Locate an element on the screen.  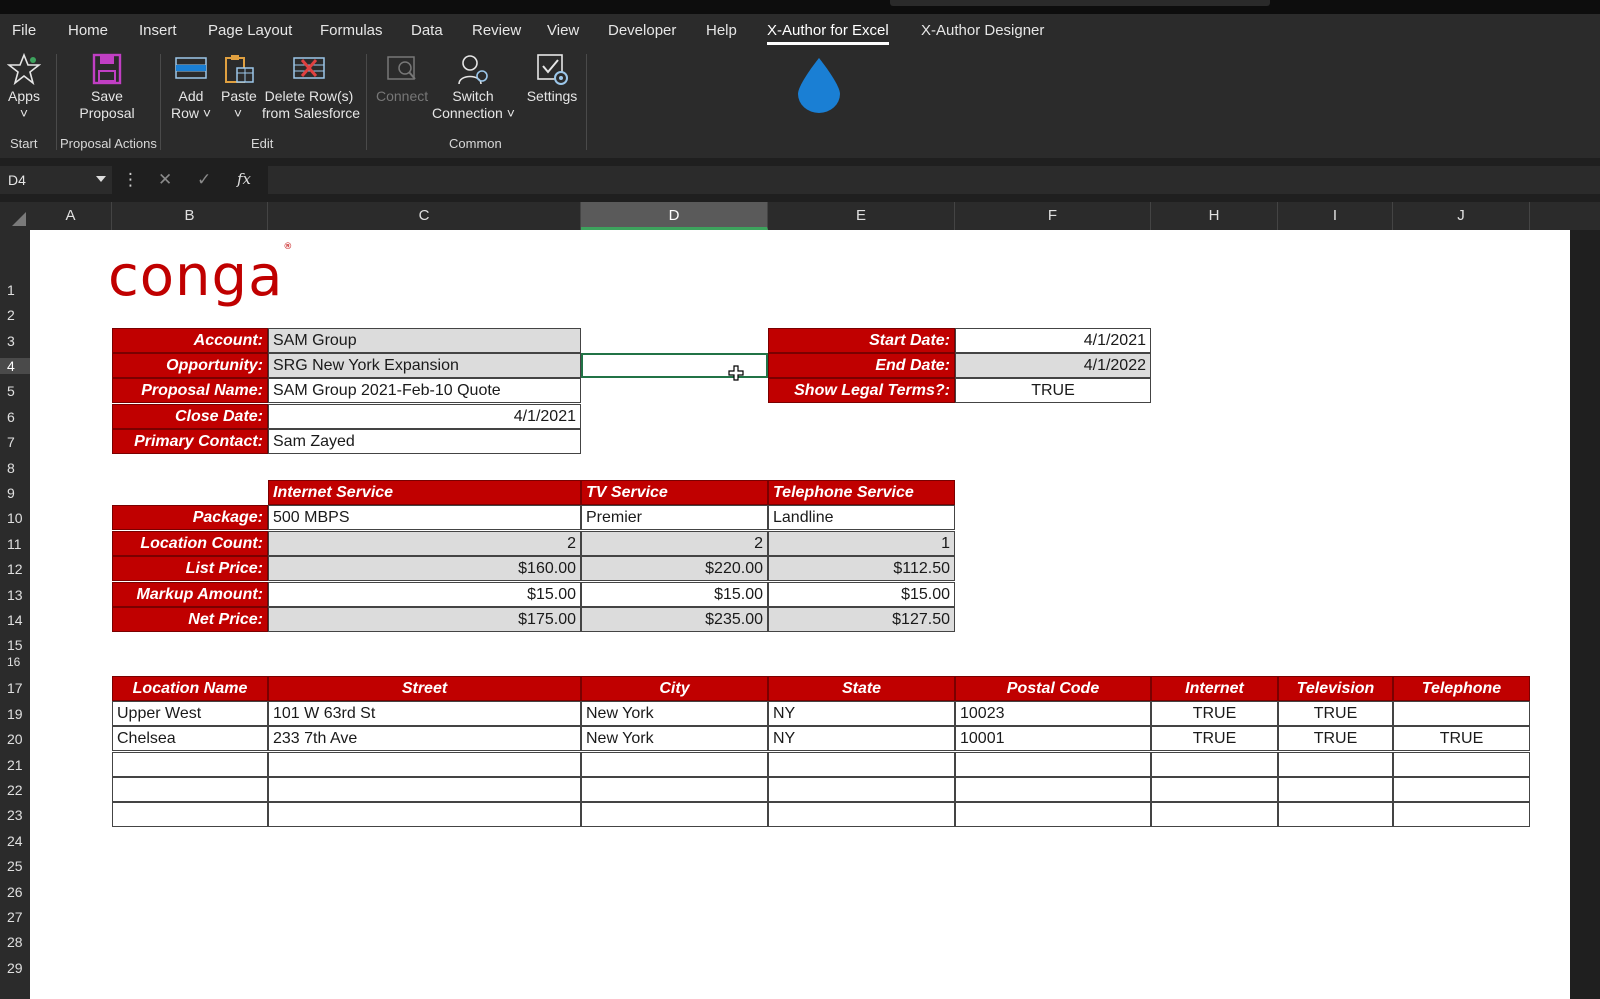
postal-code-cell: 10023 is located at coordinates (1053, 713).